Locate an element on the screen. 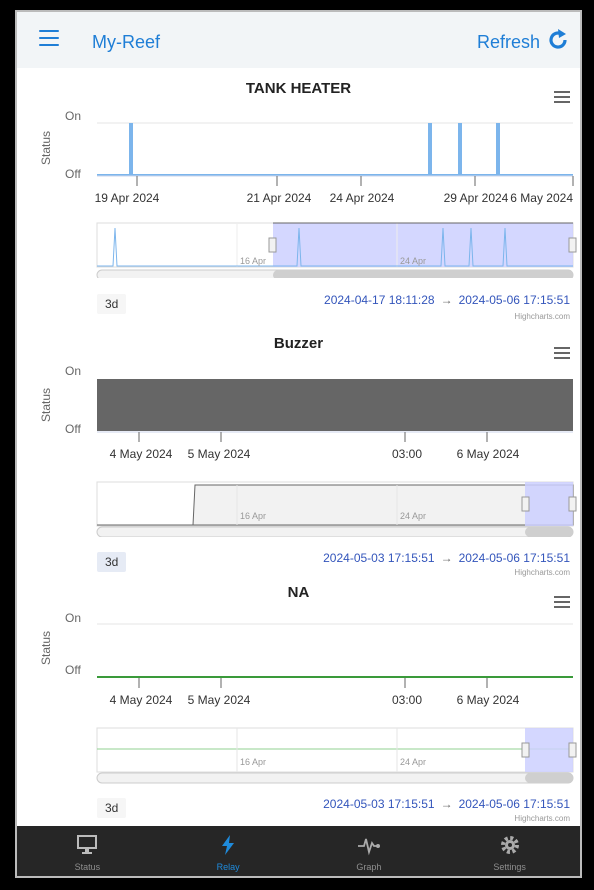  nav-graph: Graph is located at coordinates (369, 851).